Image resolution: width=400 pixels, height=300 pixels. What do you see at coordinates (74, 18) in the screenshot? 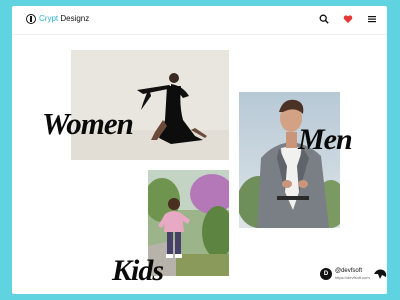
I see `brand-name-rest: Designz` at bounding box center [74, 18].